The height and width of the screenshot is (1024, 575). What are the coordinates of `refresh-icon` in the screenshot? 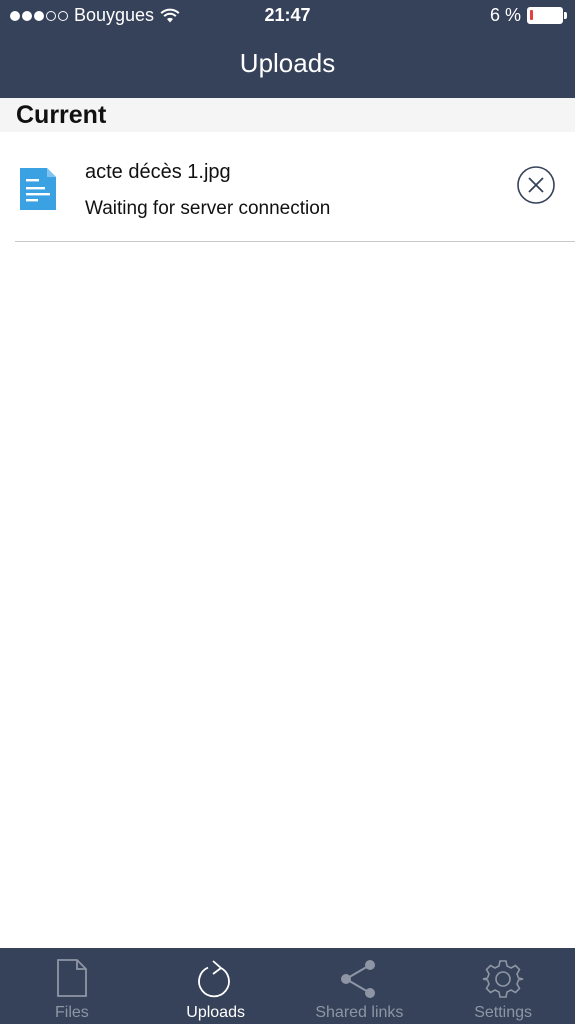 It's located at (213, 979).